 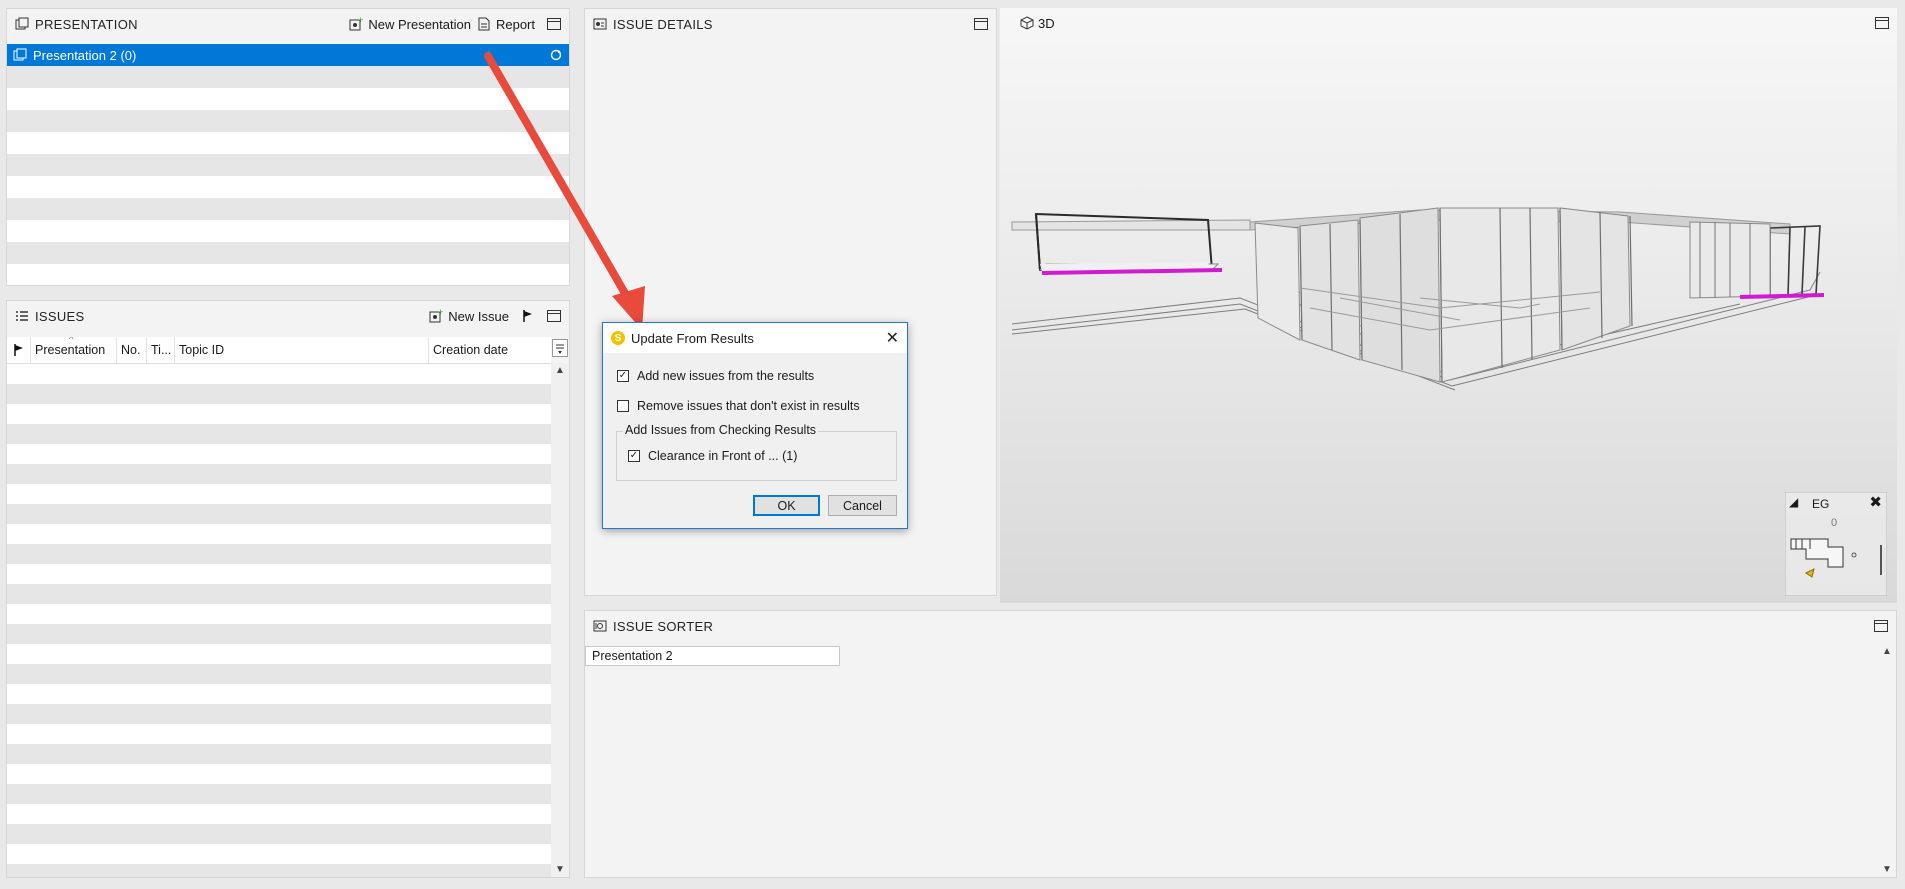 What do you see at coordinates (692, 338) in the screenshot?
I see `dialog-title: Update From Results` at bounding box center [692, 338].